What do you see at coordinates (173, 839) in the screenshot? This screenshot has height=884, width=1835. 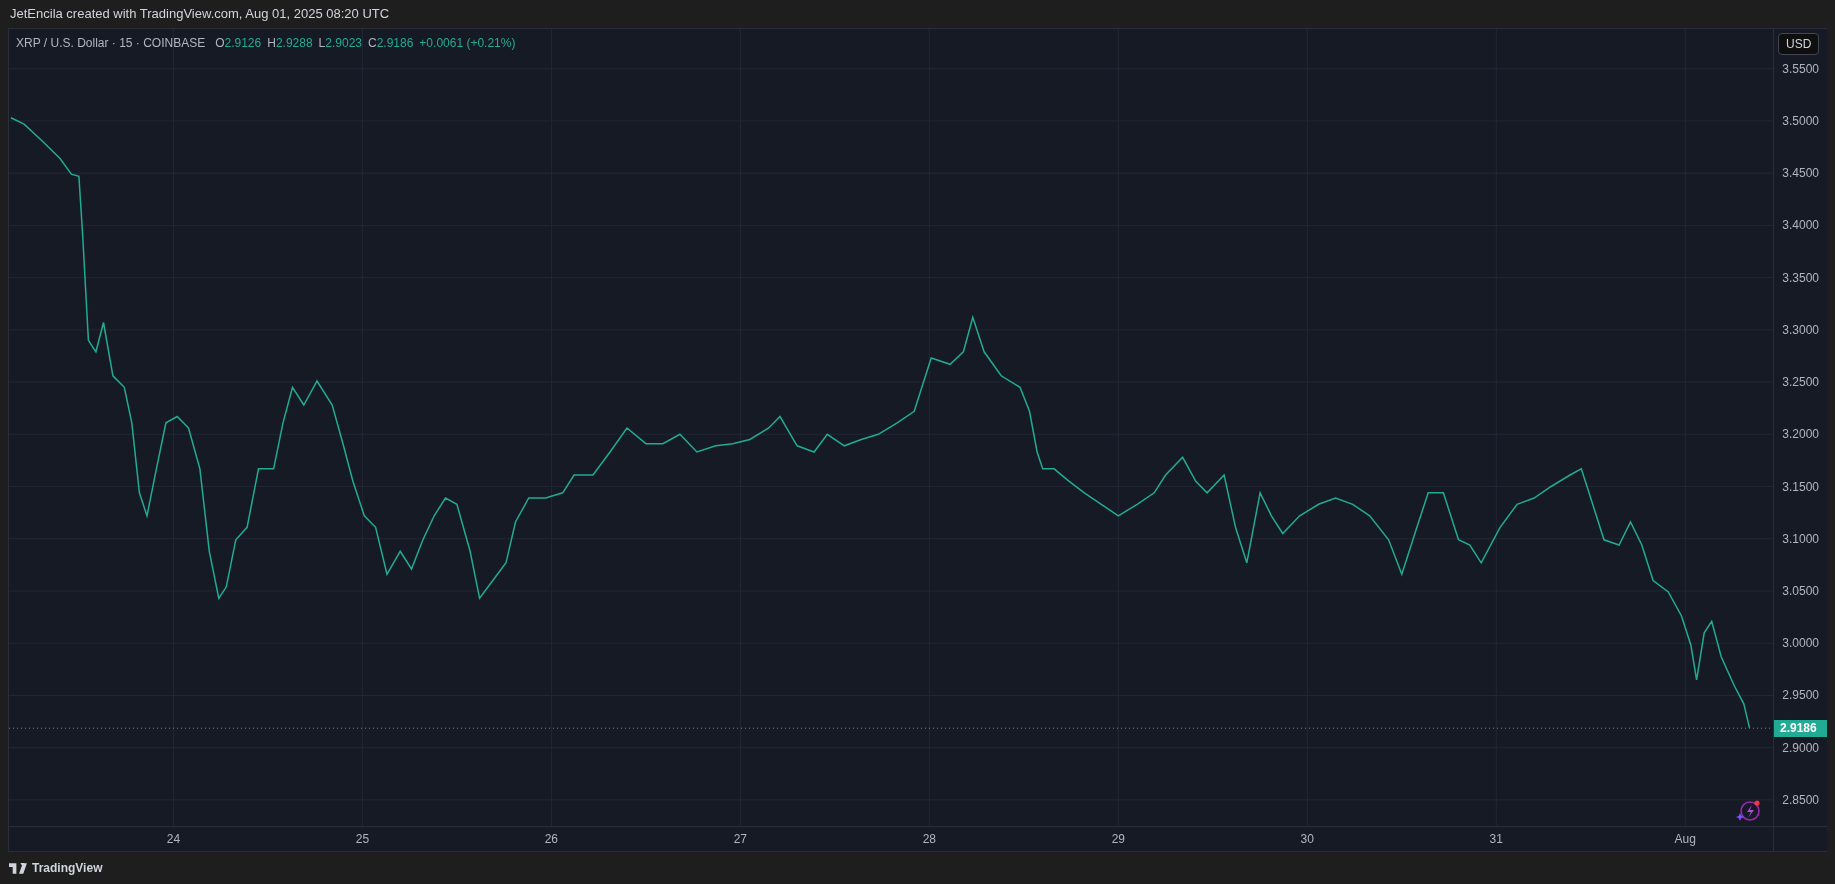 I see `time-tick-label: 24` at bounding box center [173, 839].